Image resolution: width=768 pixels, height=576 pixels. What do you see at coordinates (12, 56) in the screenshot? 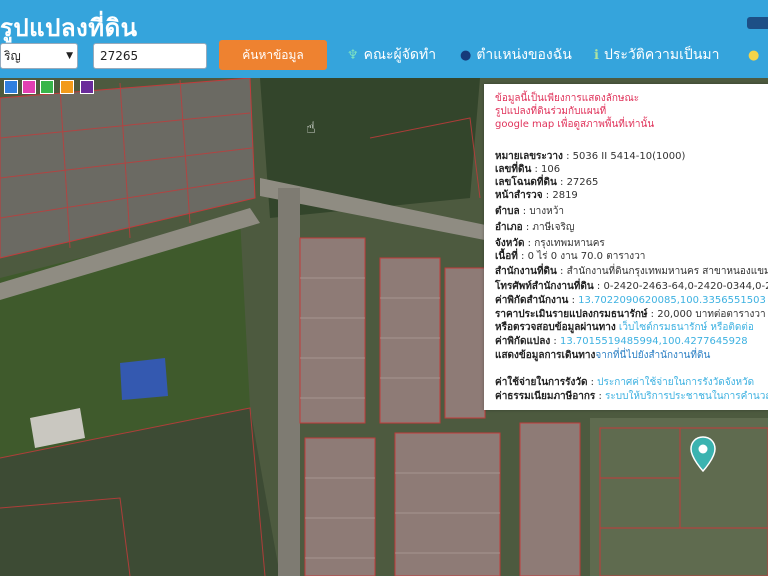
I see `district-select-value: ริญ` at bounding box center [12, 56].